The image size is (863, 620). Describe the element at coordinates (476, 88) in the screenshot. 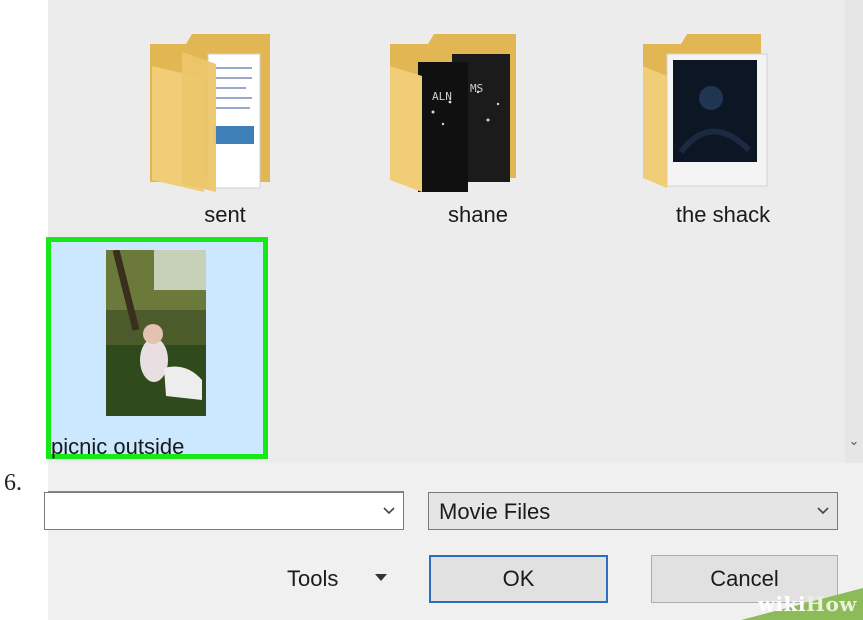

I see `svg-text: MS` at that location.